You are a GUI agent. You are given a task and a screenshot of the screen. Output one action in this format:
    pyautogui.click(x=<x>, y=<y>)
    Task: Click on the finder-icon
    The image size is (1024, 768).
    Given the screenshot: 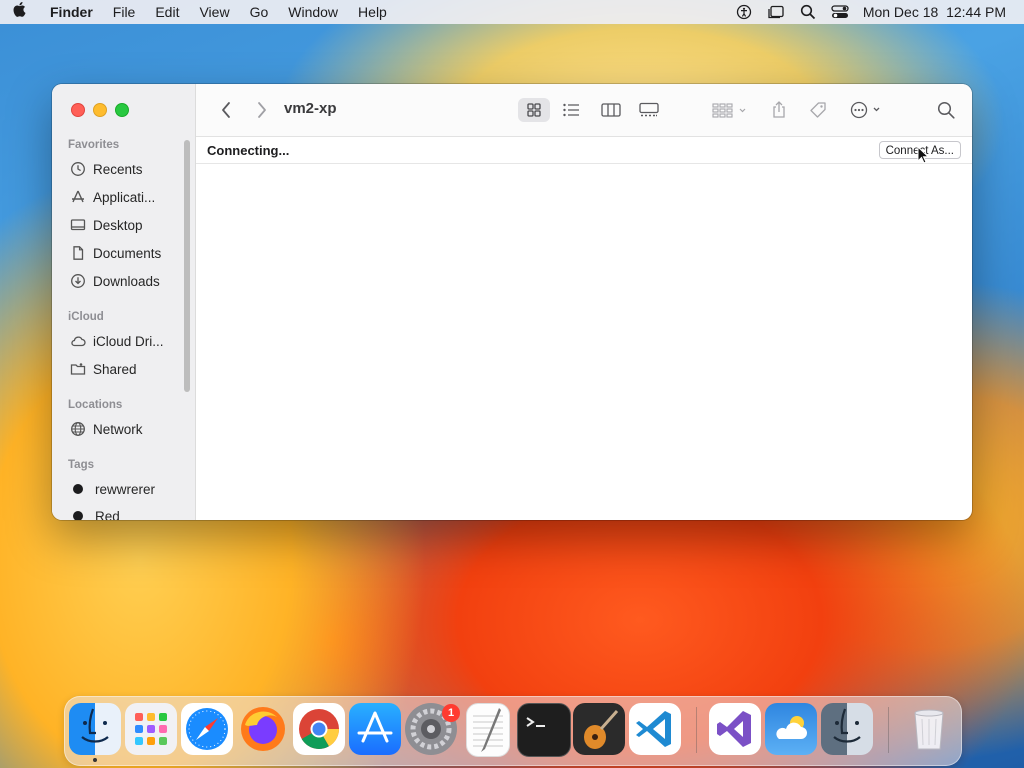 What is the action you would take?
    pyautogui.click(x=847, y=725)
    